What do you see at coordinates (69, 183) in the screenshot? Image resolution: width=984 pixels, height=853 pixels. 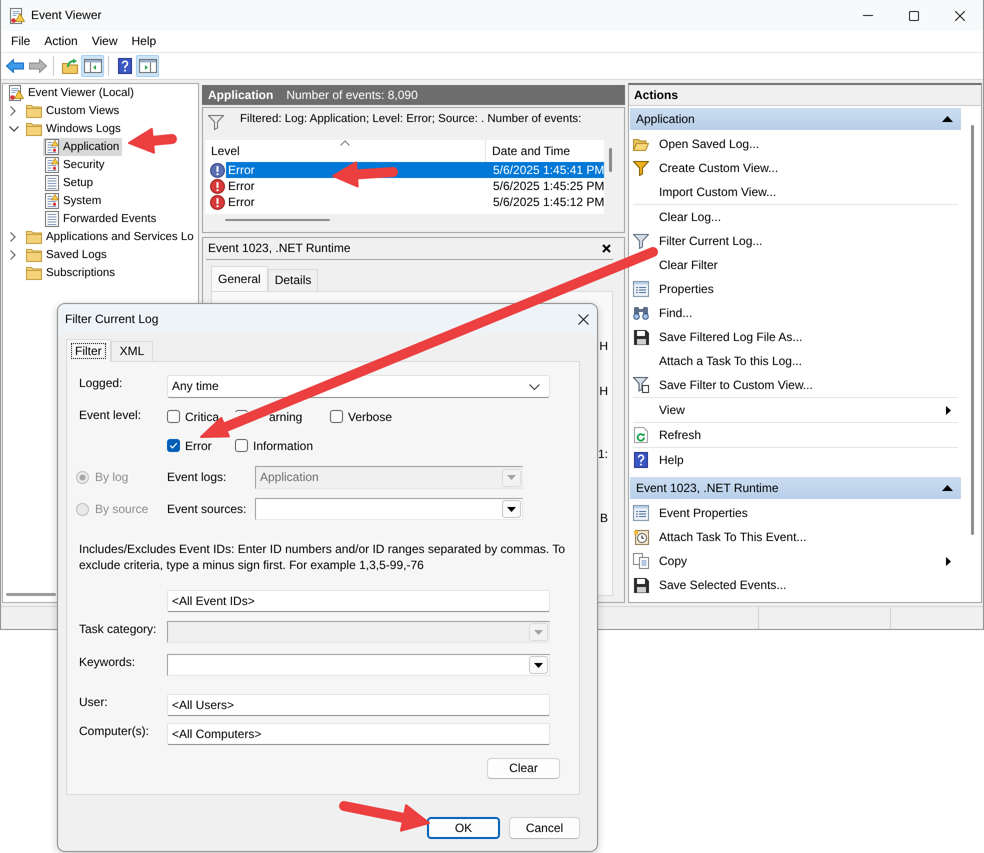 I see `tree-item: Setup` at bounding box center [69, 183].